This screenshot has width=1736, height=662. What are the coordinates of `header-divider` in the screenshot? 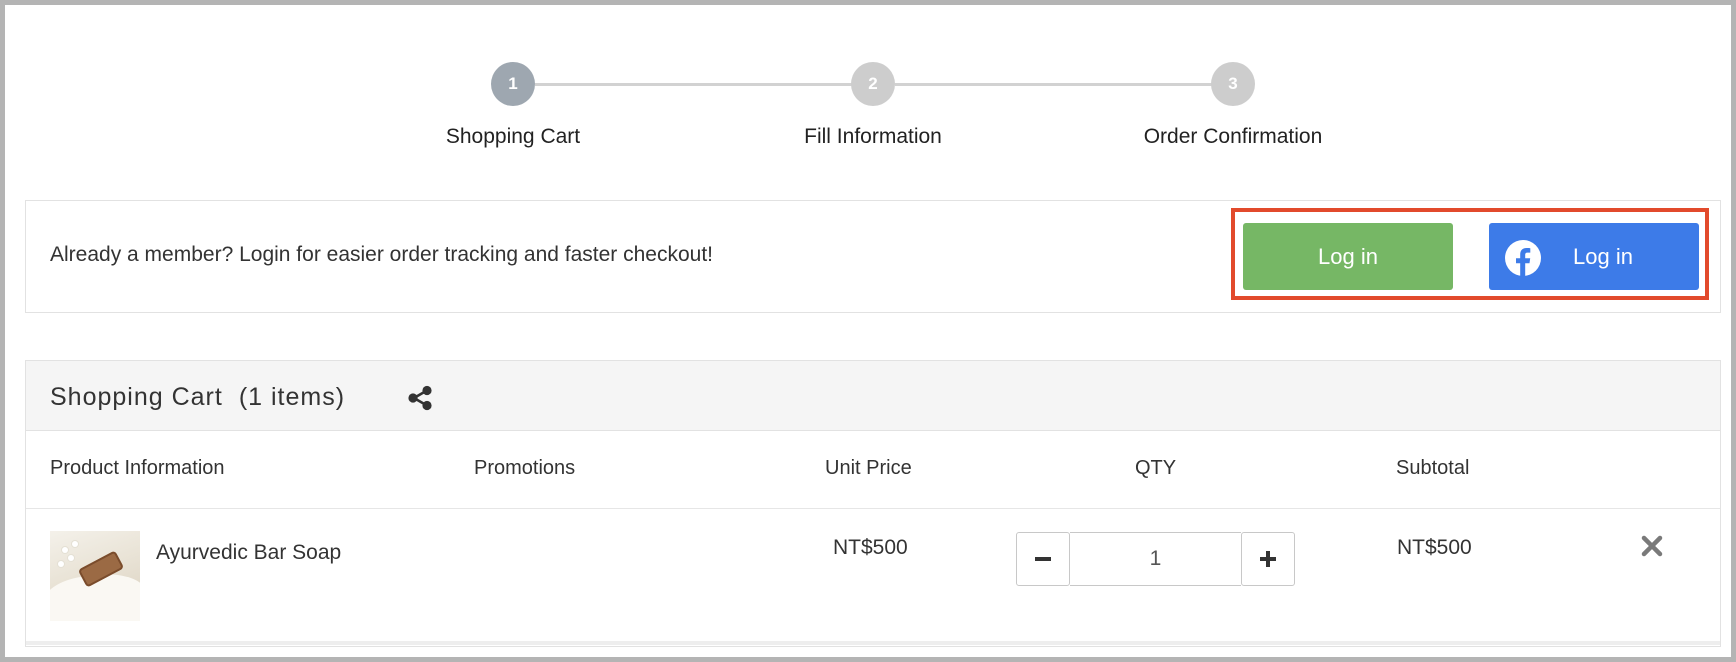 It's located at (873, 508).